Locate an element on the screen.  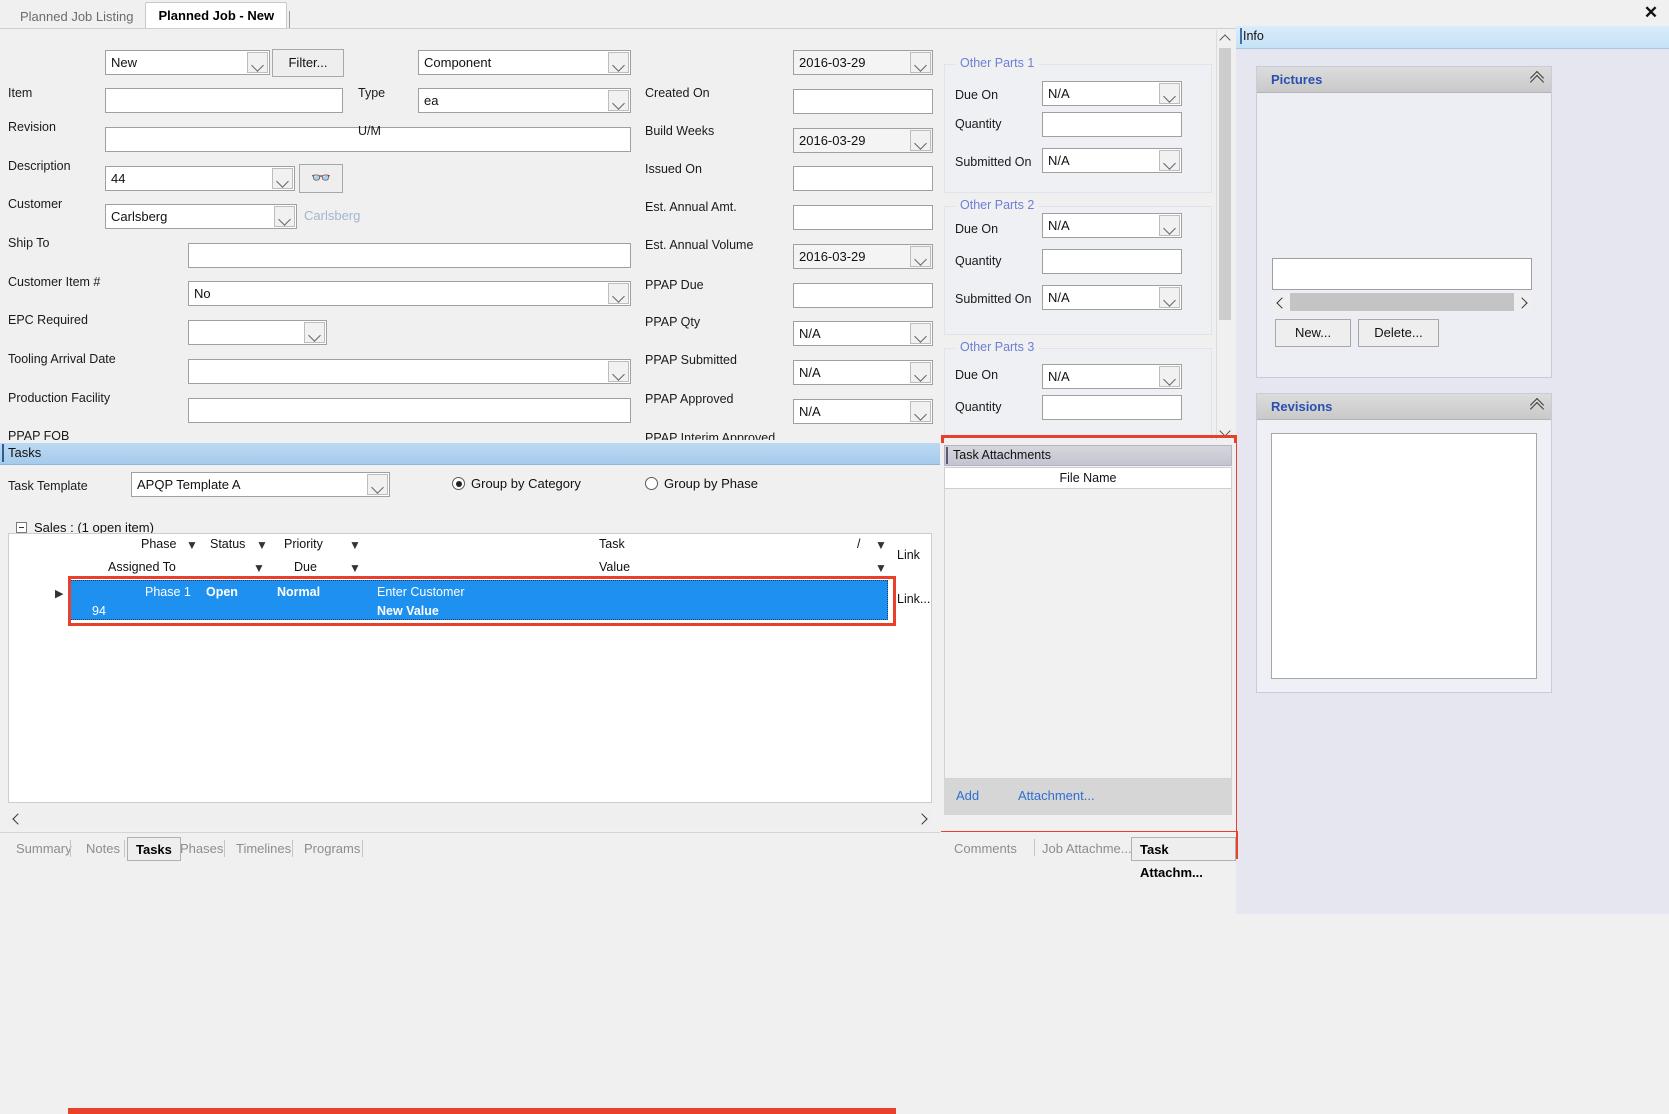
add-attachment-link: Add is located at coordinates (967, 795).